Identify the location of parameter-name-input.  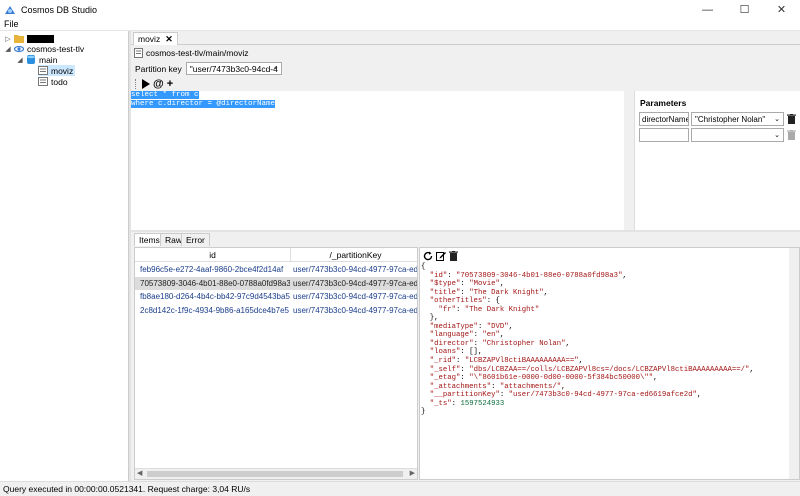
(664, 135).